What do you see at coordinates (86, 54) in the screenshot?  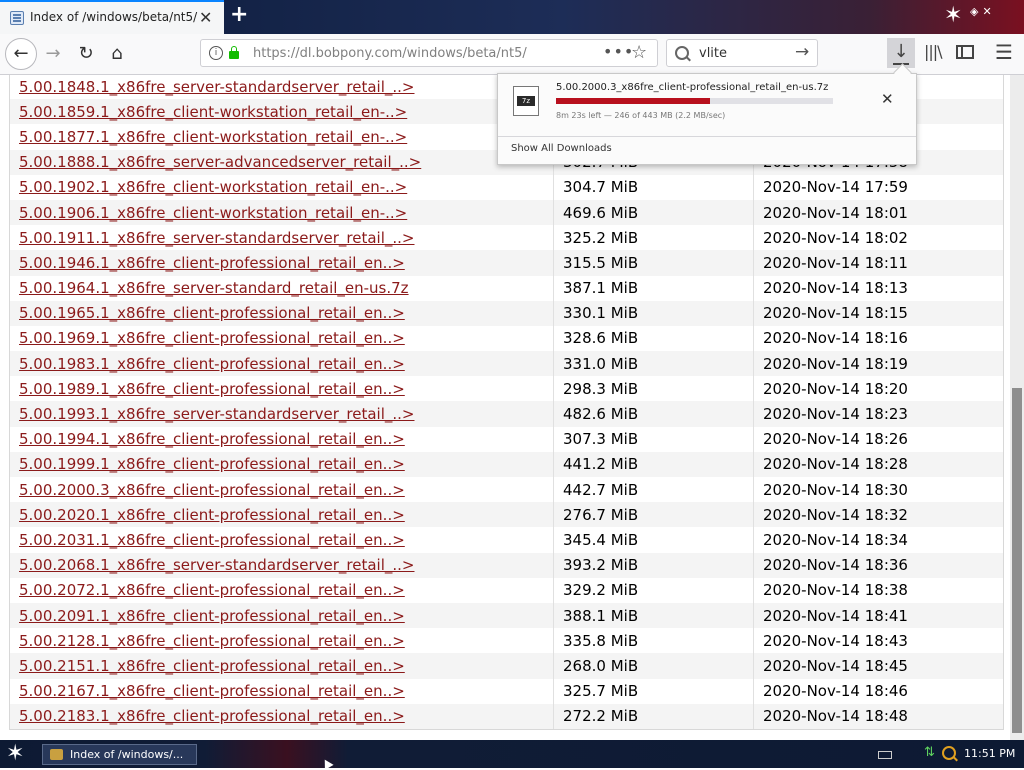 I see `reload-button: ↻` at bounding box center [86, 54].